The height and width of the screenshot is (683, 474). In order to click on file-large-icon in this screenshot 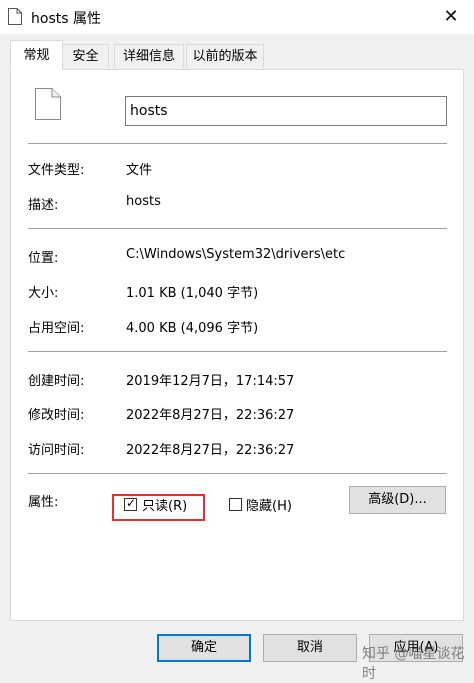, I will do `click(48, 104)`.